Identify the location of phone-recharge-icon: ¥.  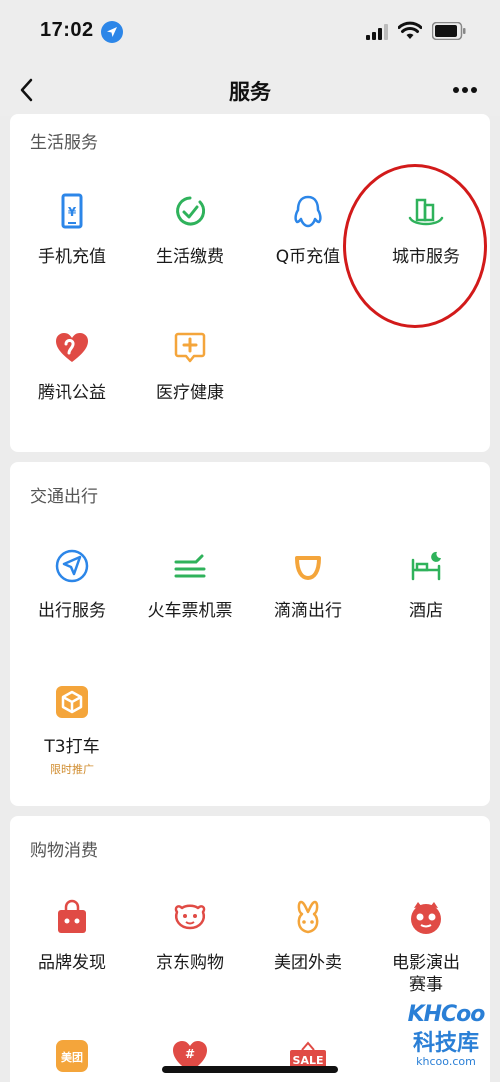
(72, 211).